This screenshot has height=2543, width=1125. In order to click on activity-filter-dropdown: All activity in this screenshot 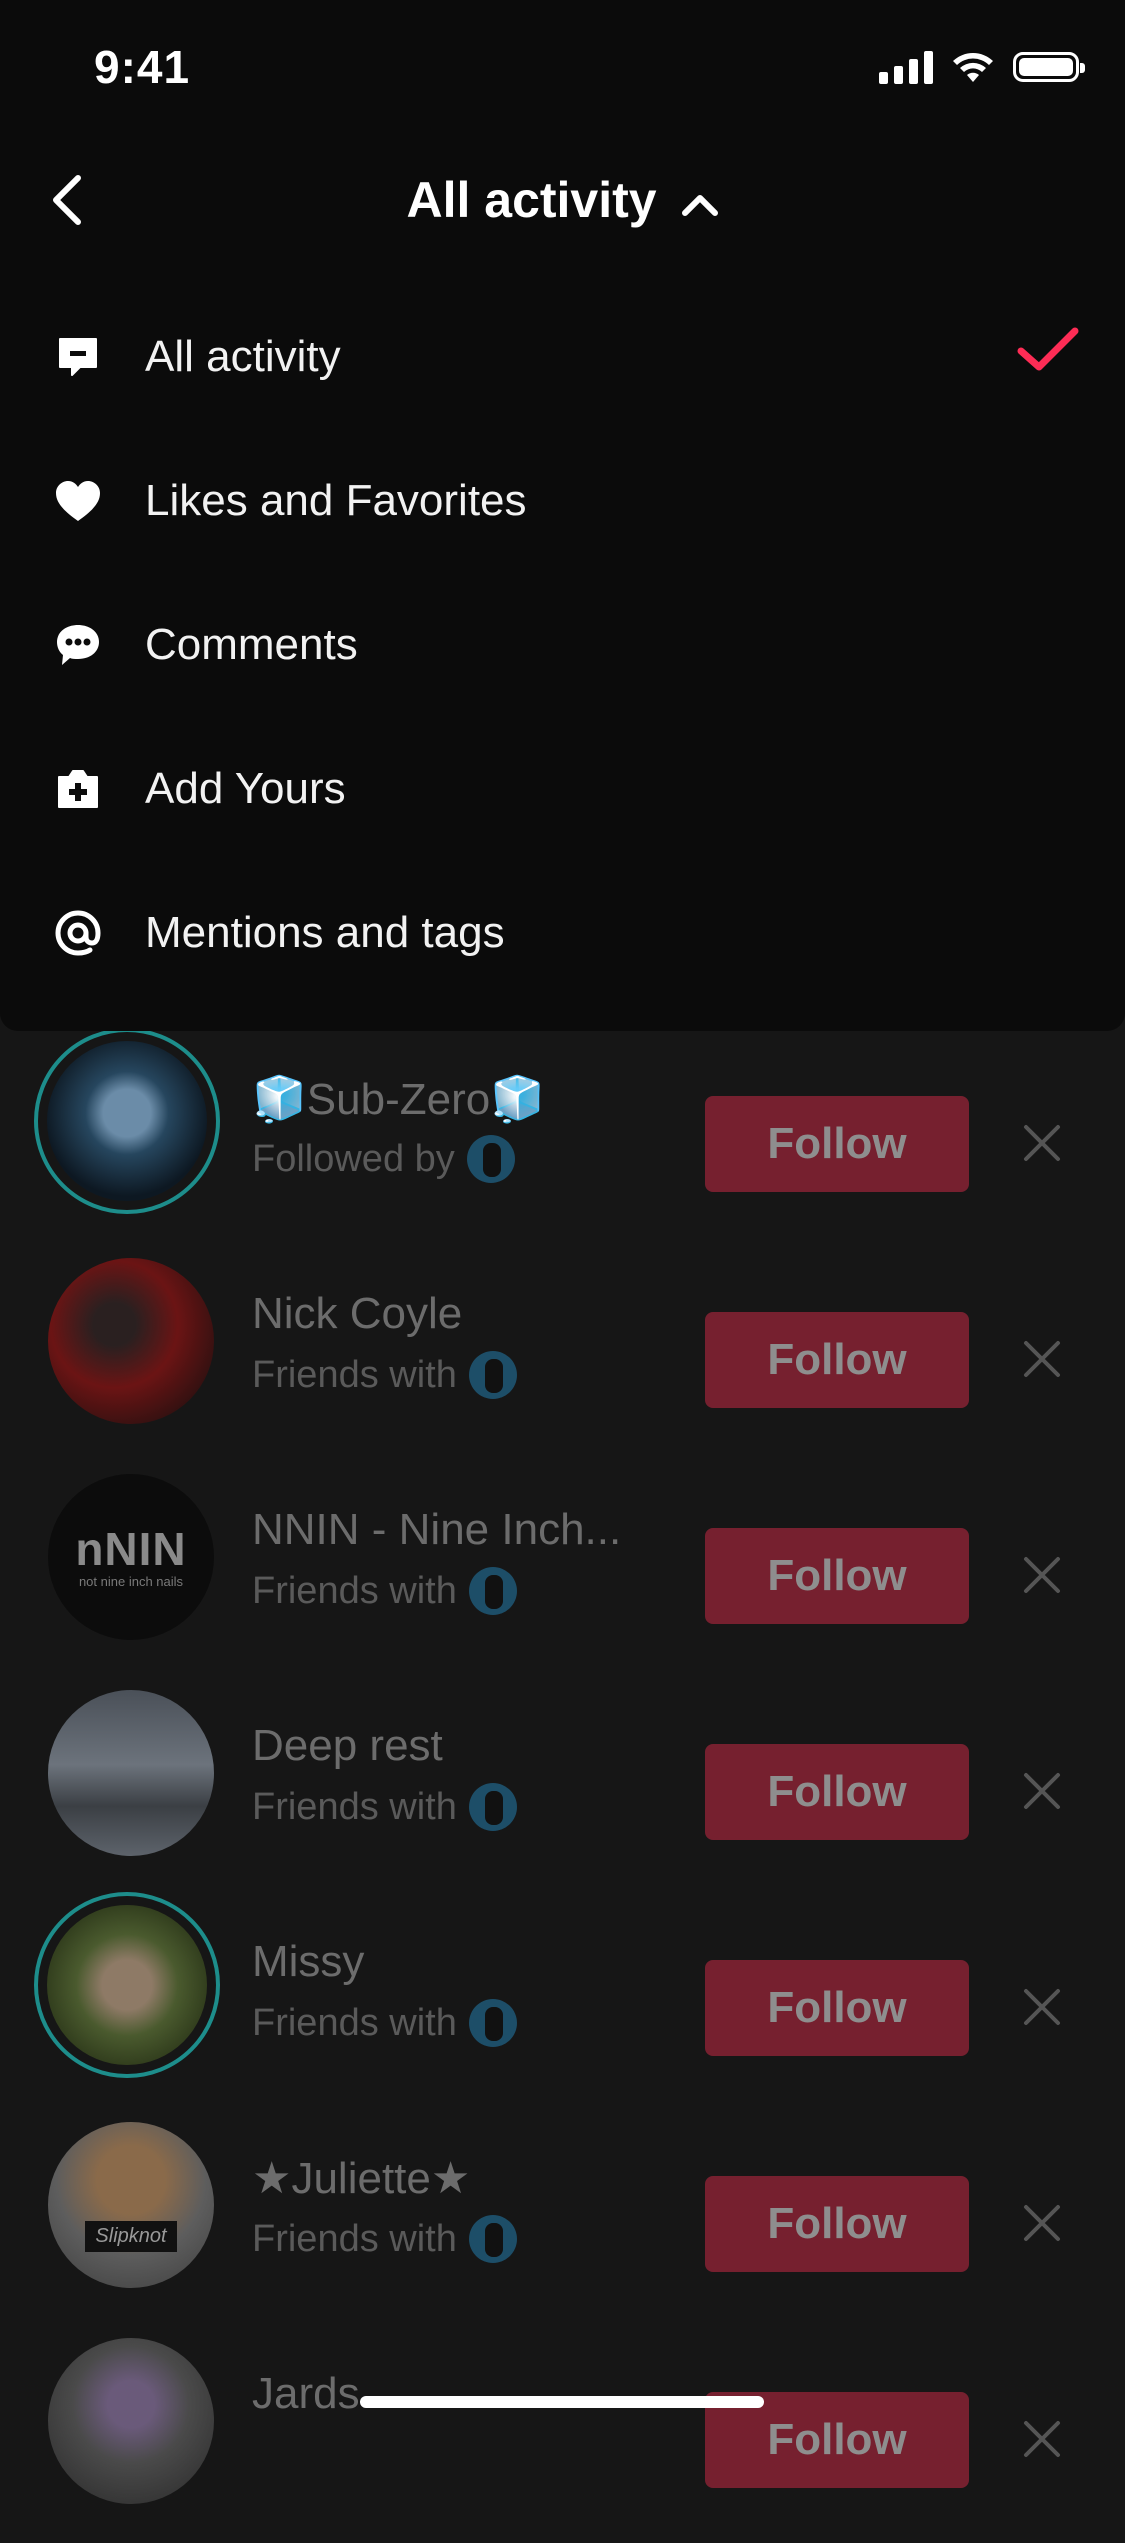, I will do `click(562, 200)`.